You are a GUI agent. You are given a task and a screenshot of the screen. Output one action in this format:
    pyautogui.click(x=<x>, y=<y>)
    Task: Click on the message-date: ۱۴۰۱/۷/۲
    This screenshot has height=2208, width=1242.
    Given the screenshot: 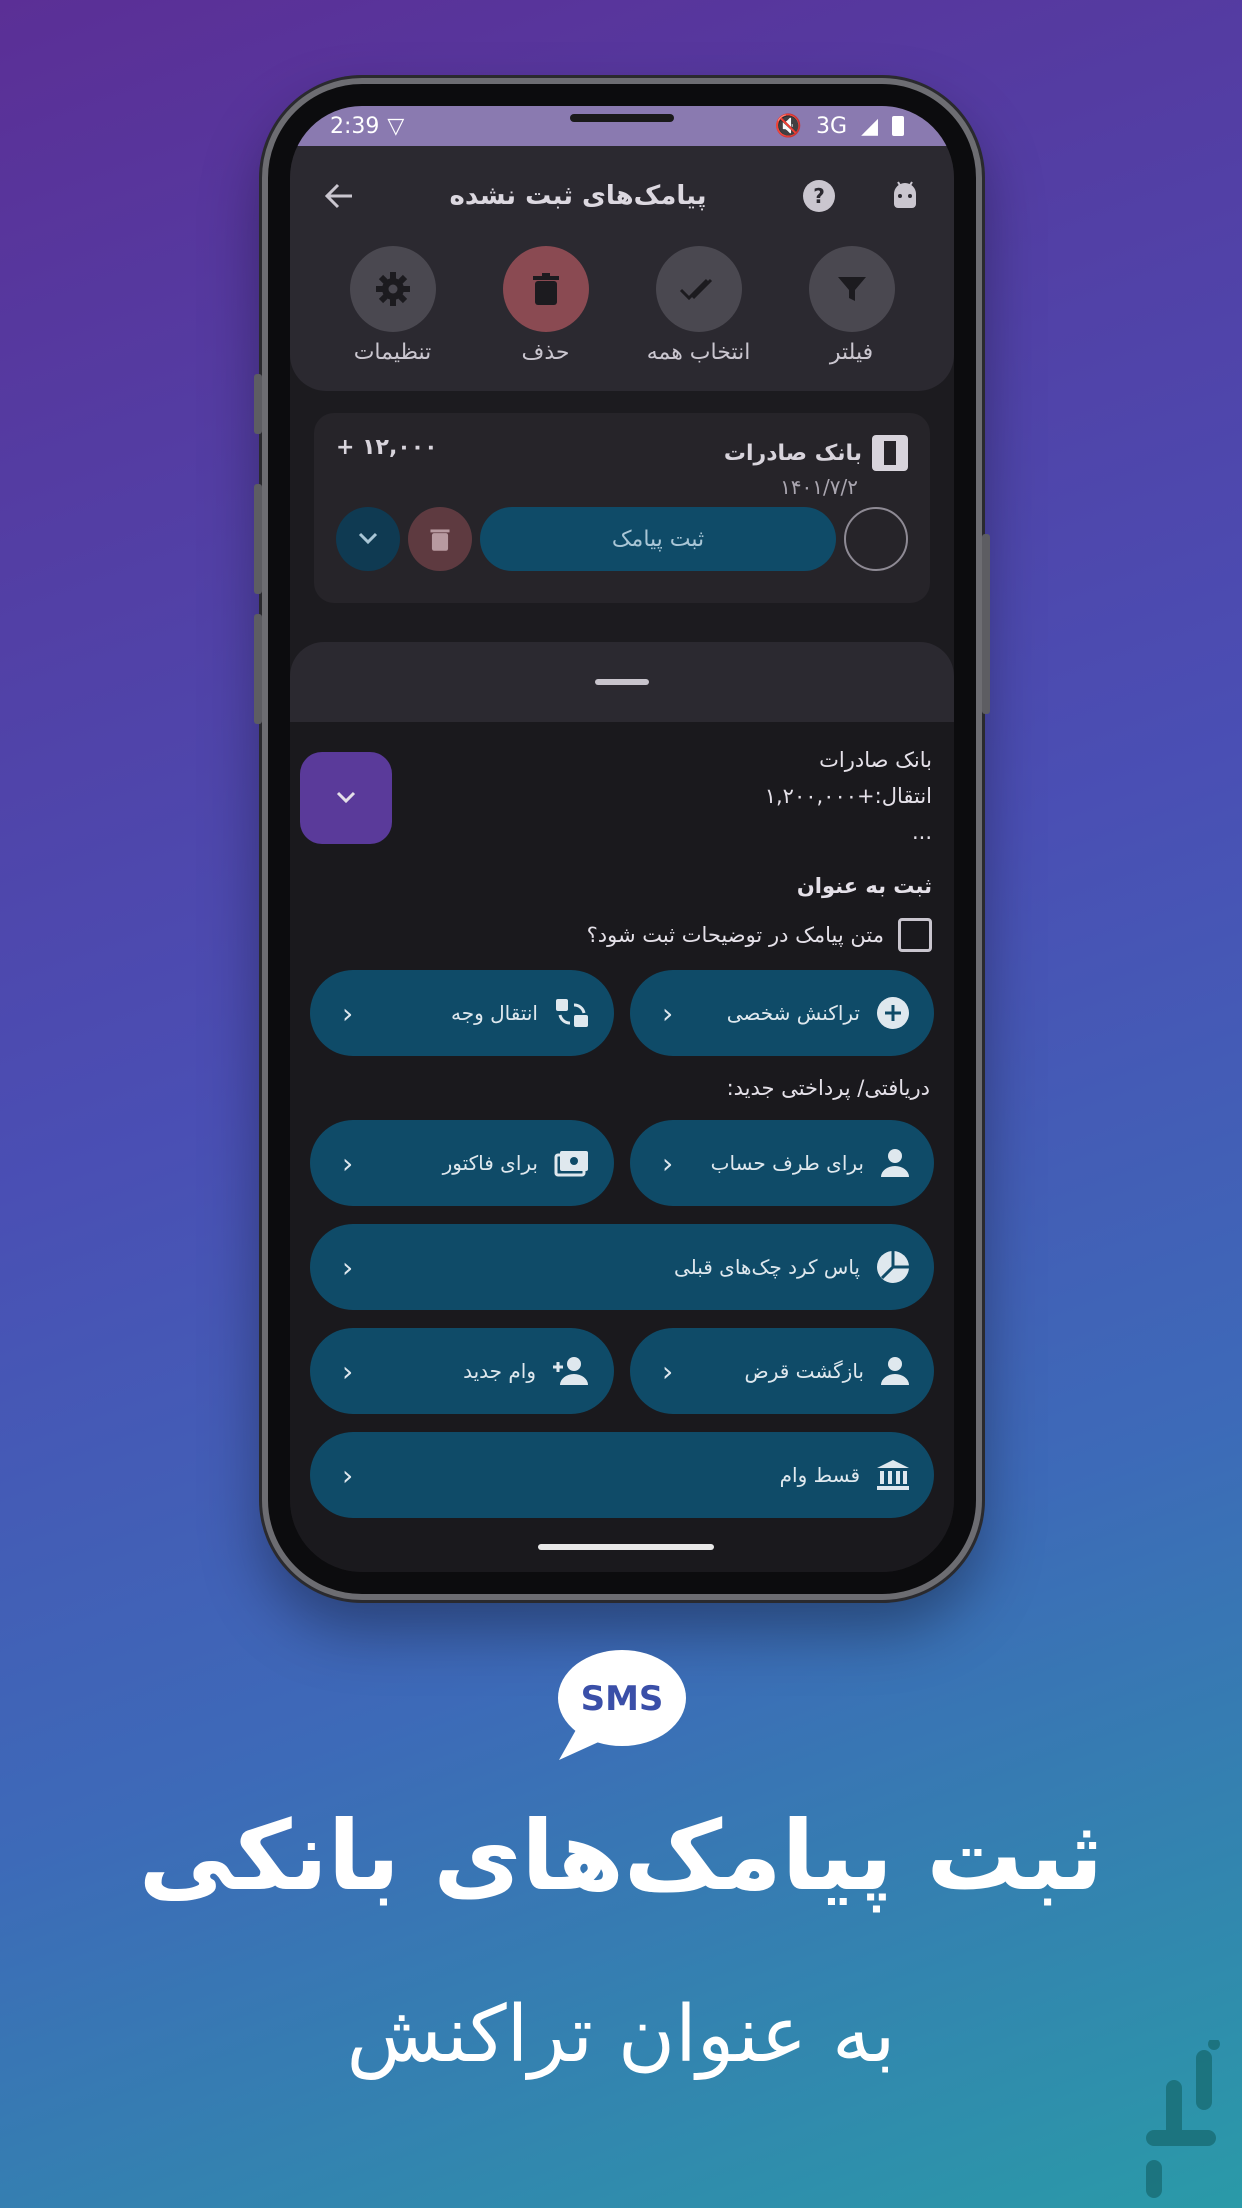 What is the action you would take?
    pyautogui.click(x=819, y=487)
    